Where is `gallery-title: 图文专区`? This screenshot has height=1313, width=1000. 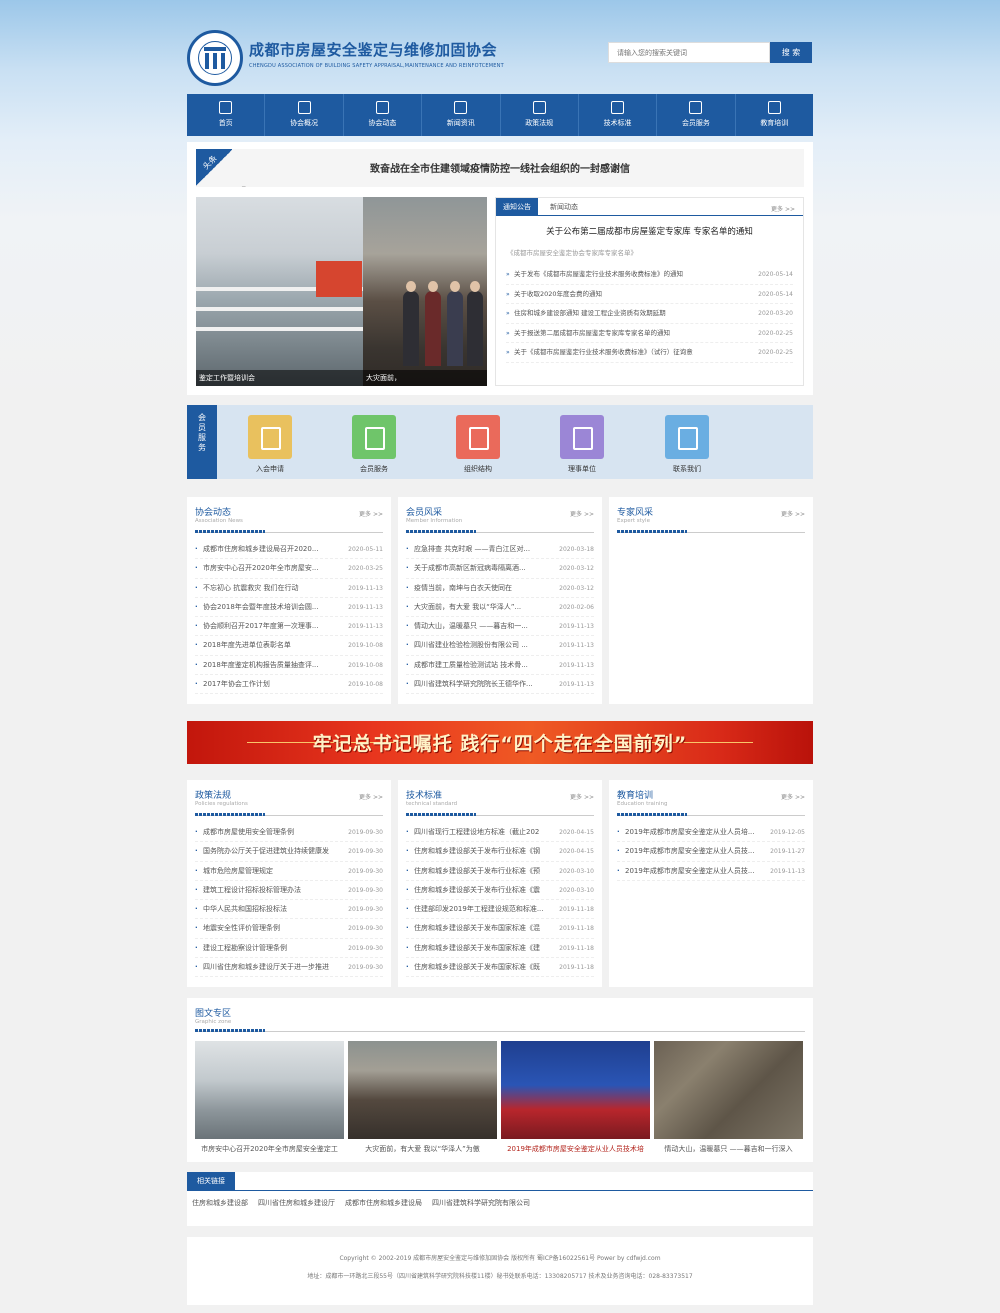 gallery-title: 图文专区 is located at coordinates (213, 1014).